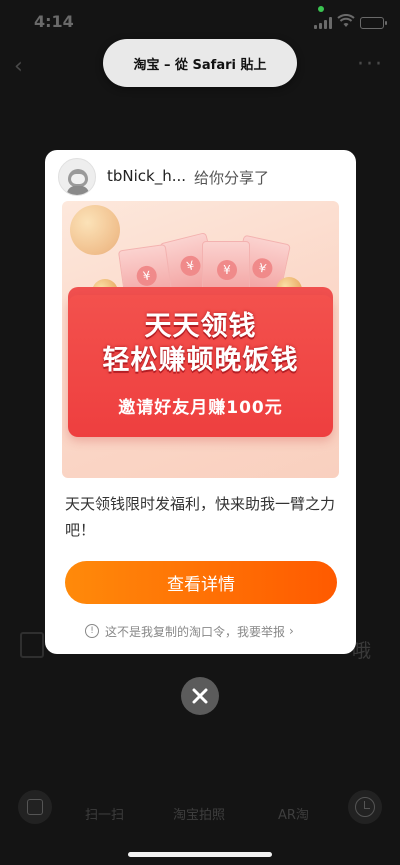 The width and height of the screenshot is (400, 865). What do you see at coordinates (95, 230) in the screenshot?
I see `coin-decoration` at bounding box center [95, 230].